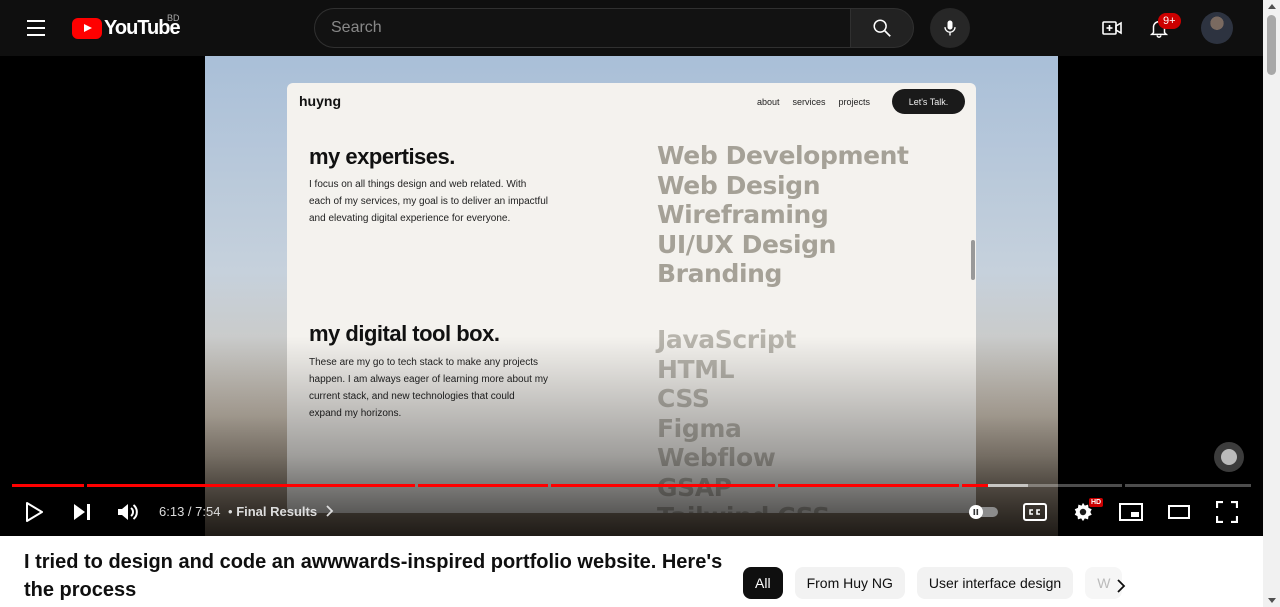  What do you see at coordinates (382, 156) in the screenshot?
I see `expertise-title: my expertises.` at bounding box center [382, 156].